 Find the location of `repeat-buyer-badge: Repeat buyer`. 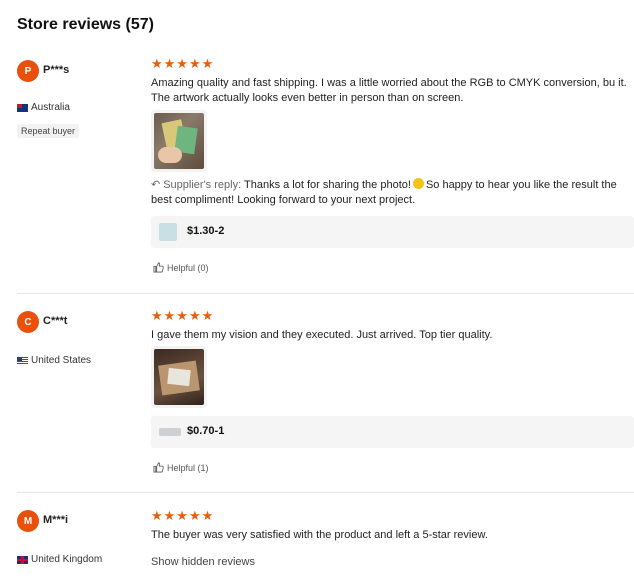

repeat-buyer-badge: Repeat buyer is located at coordinates (48, 131).